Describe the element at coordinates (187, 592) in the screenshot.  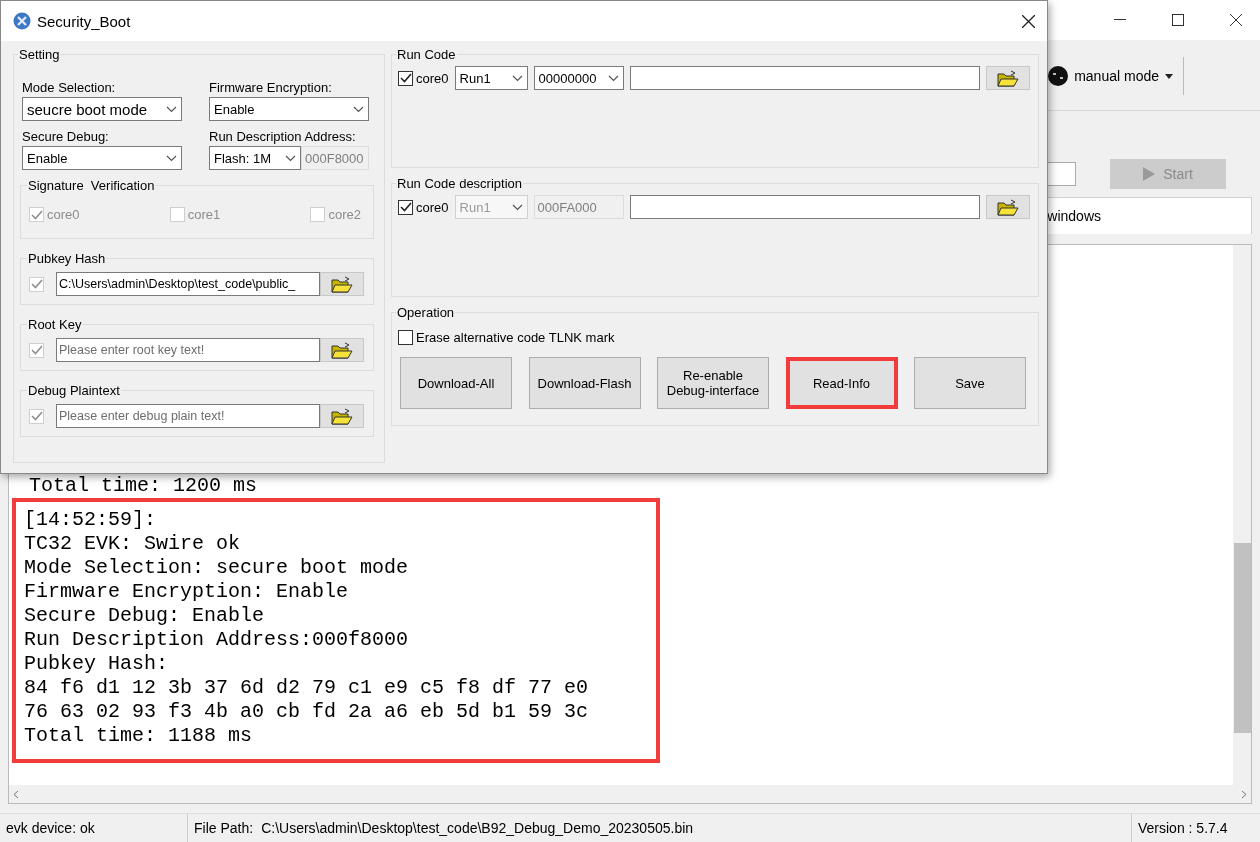
I see `log-line: Firmware Encryption: Enable` at that location.